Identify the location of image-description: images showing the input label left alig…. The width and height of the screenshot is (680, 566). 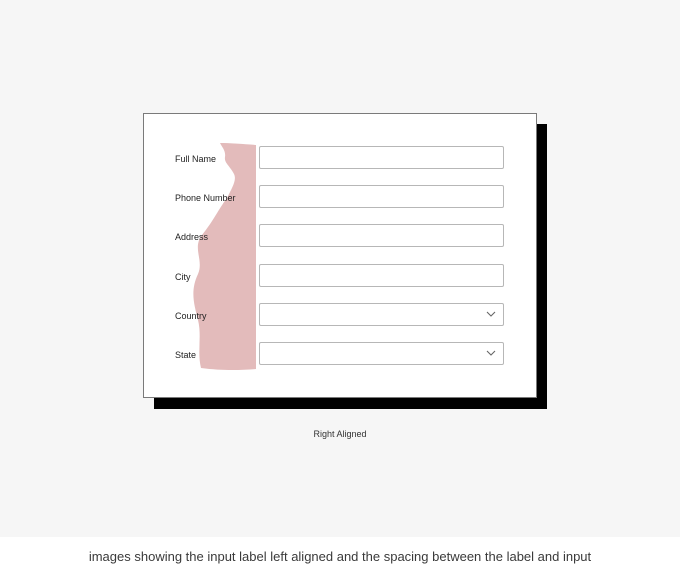
(340, 556).